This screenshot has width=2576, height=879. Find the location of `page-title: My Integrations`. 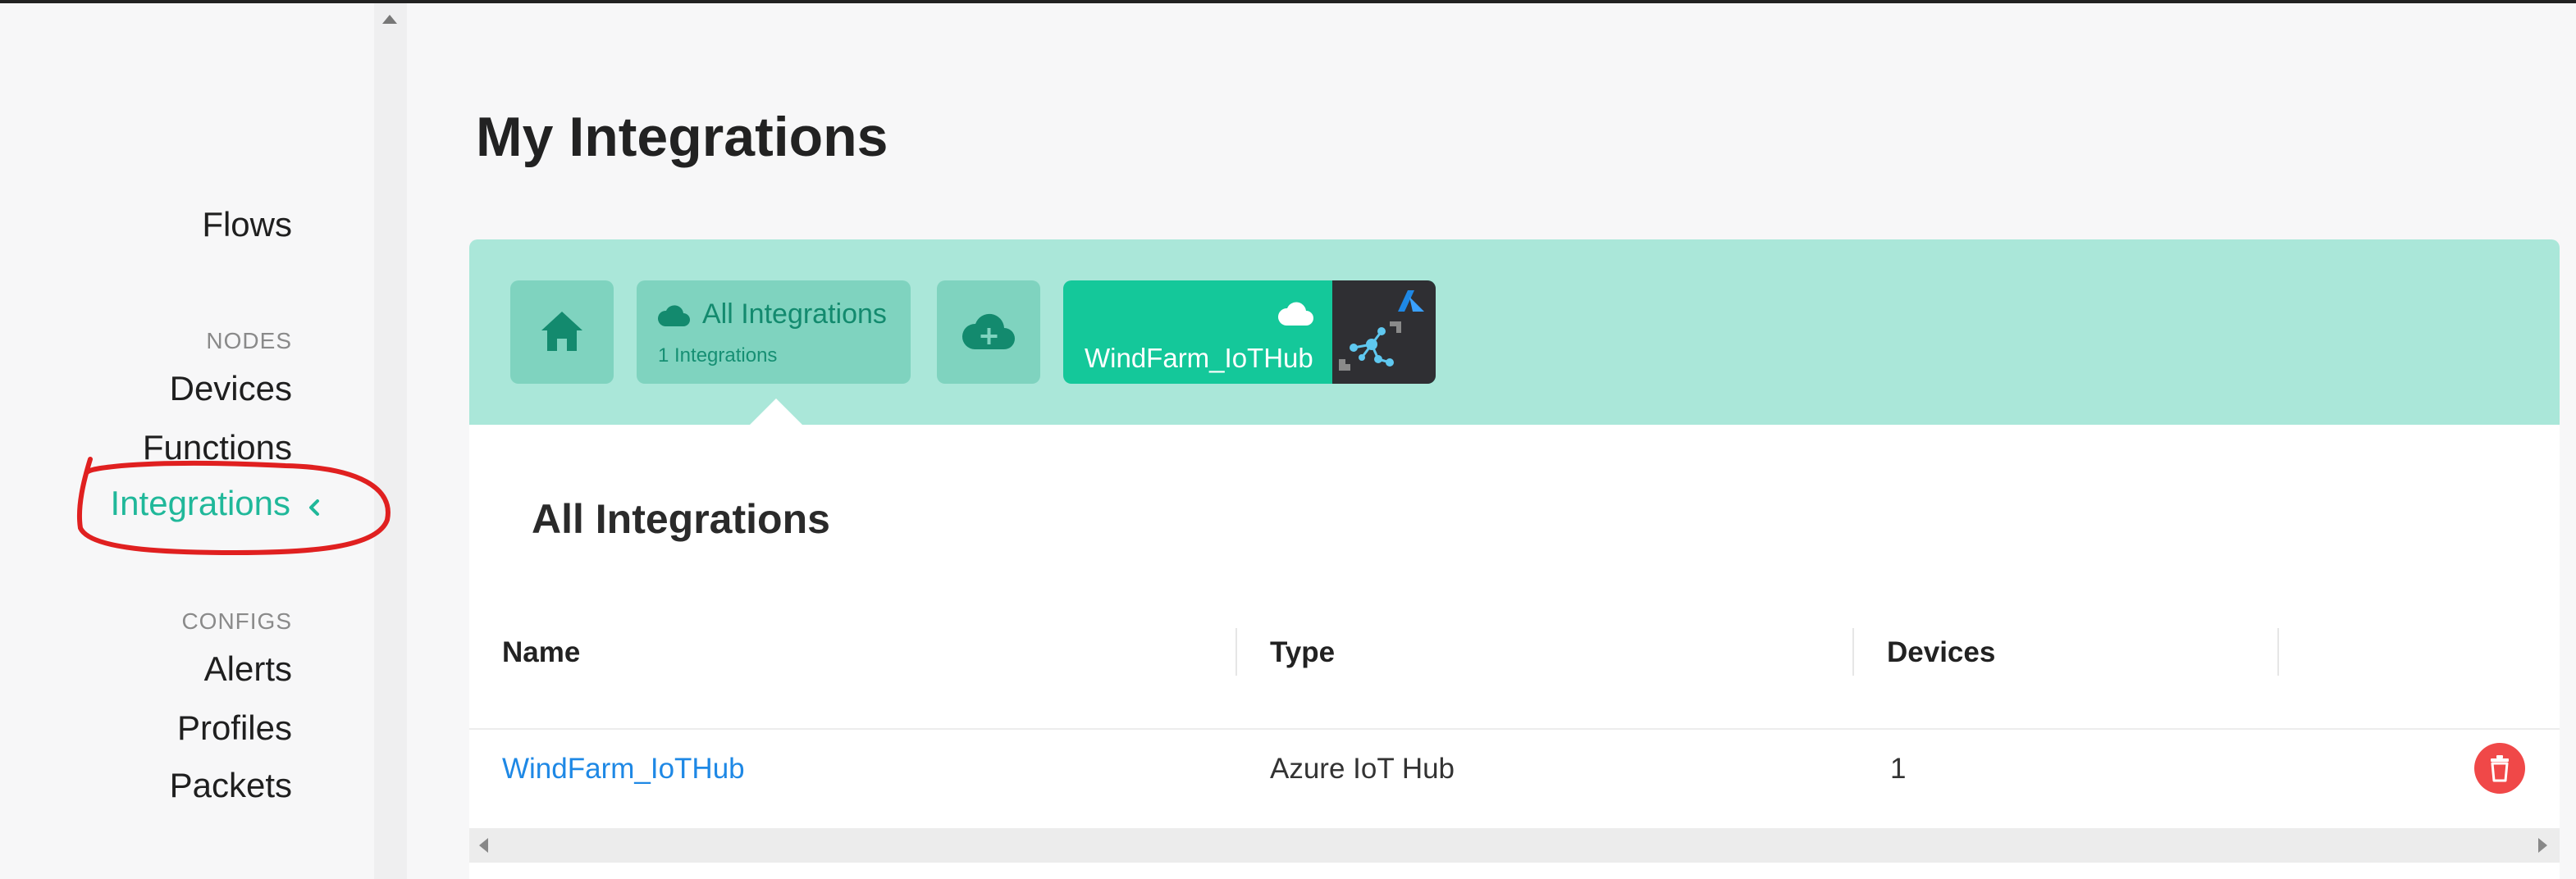

page-title: My Integrations is located at coordinates (682, 137).